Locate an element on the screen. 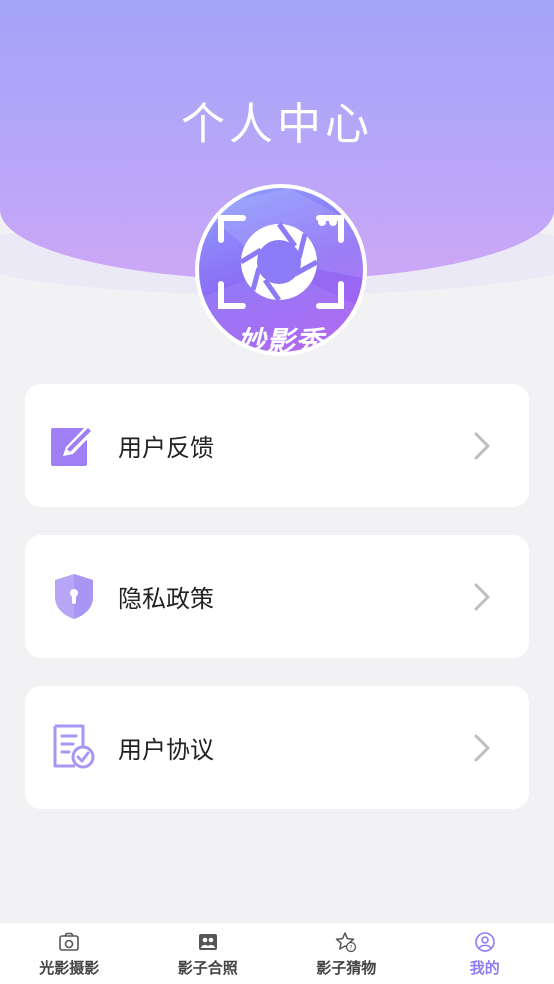  user-icon is located at coordinates (484, 942).